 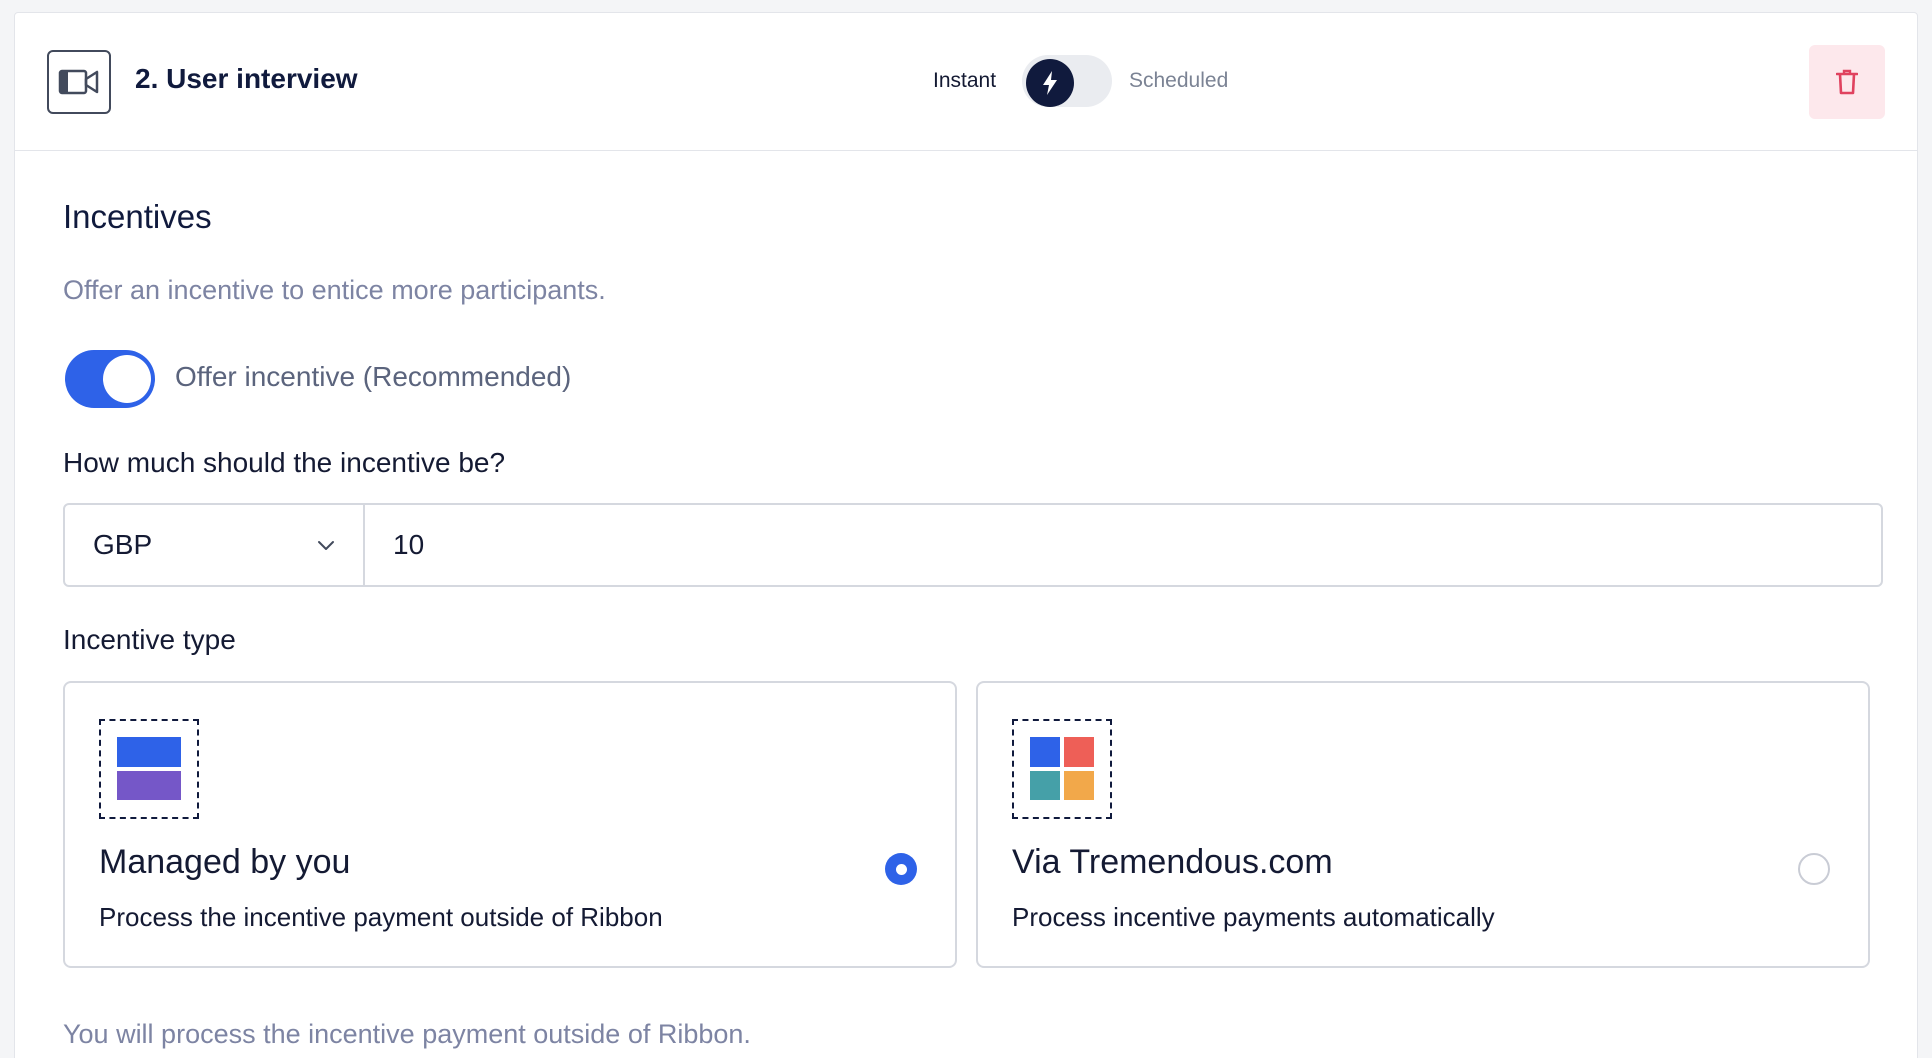 What do you see at coordinates (901, 869) in the screenshot?
I see `radio-managed-by-you` at bounding box center [901, 869].